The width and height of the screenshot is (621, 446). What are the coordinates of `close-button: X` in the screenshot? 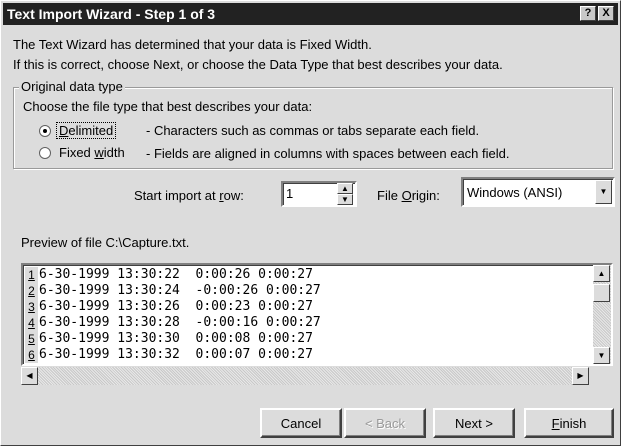 It's located at (606, 13).